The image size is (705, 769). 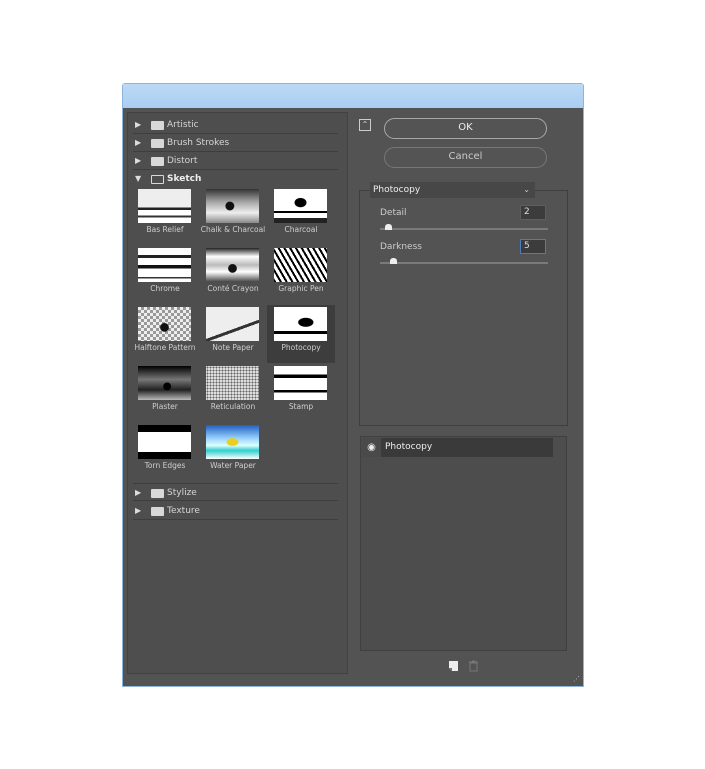 I want to click on filter-thumbnail-cont-crayon: Conté Crayon, so click(x=233, y=275).